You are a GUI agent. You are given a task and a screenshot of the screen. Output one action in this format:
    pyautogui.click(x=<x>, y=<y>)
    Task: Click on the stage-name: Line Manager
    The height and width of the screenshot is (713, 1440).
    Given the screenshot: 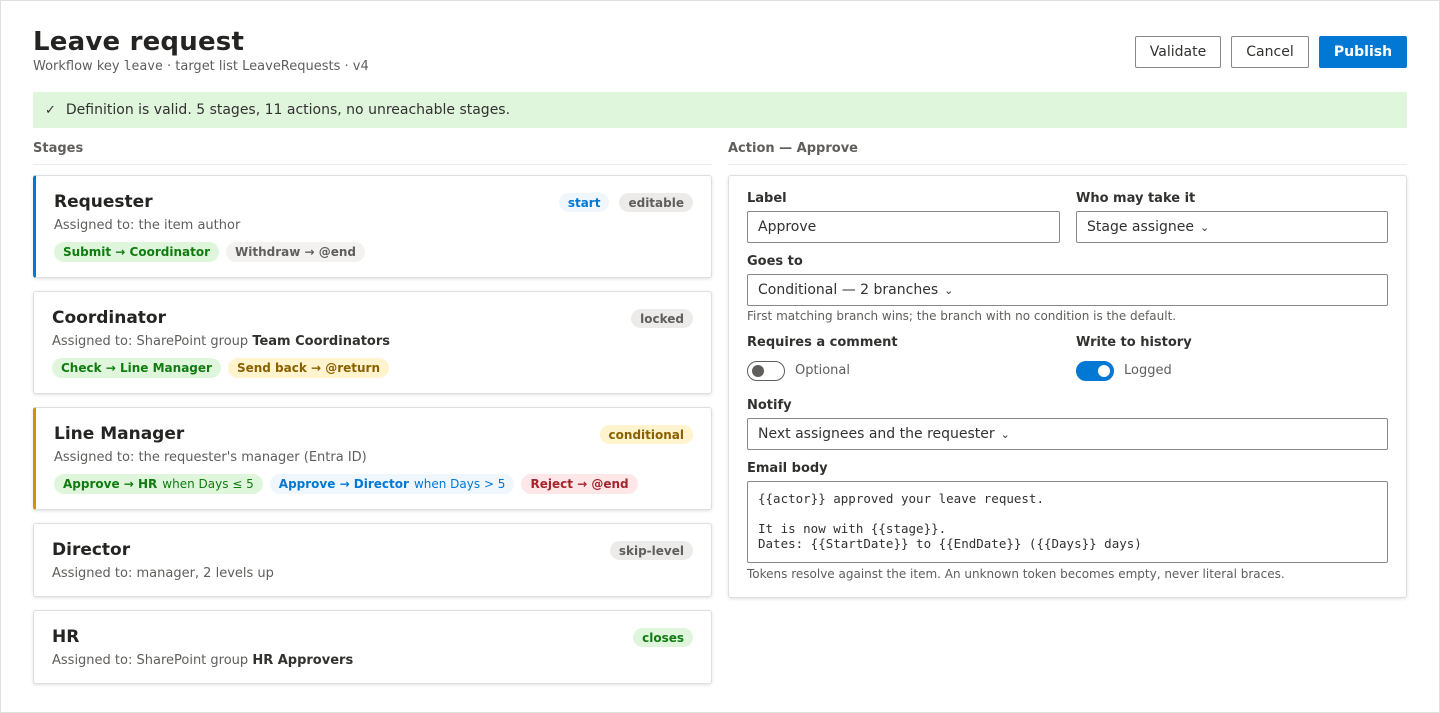 What is the action you would take?
    pyautogui.click(x=119, y=434)
    